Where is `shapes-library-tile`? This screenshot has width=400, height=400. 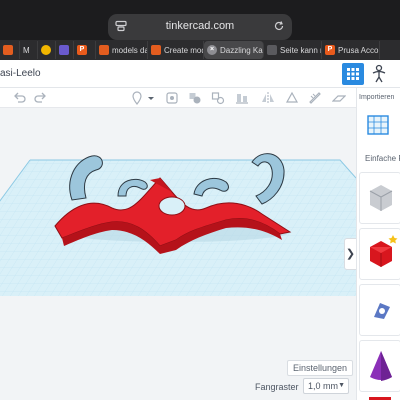 shapes-library-tile is located at coordinates (379, 126).